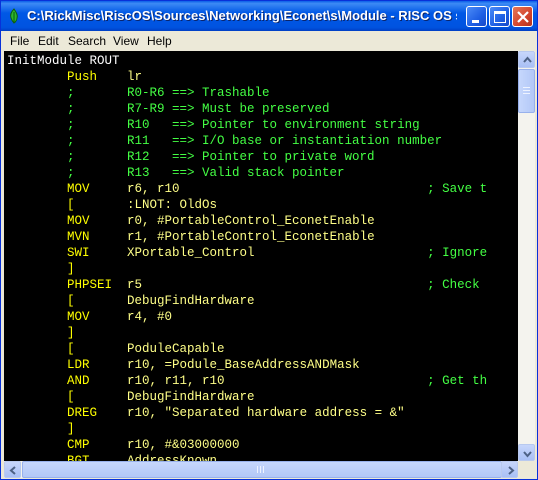  I want to click on menu-file: File, so click(19, 41).